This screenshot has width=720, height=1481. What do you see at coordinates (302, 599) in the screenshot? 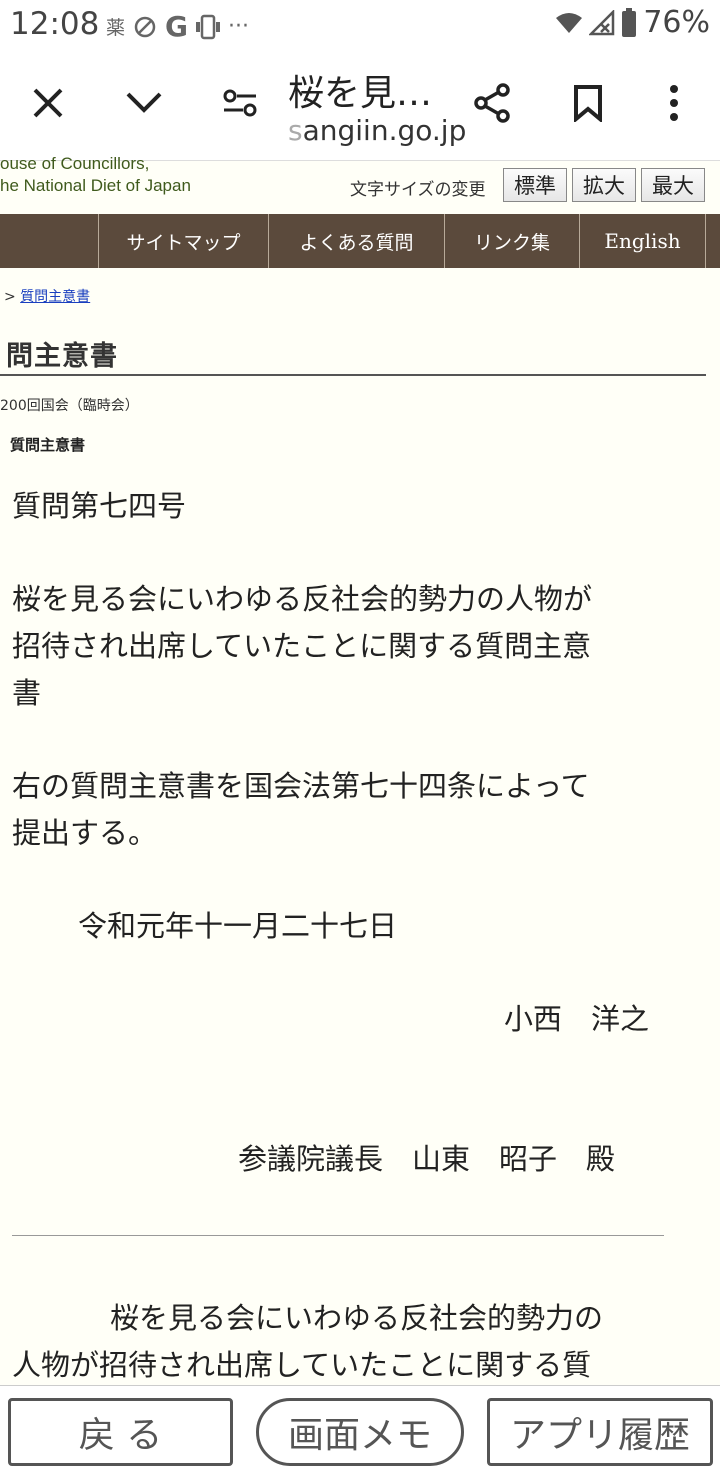
I see `question-title-line-1: 桜を見る会にいわゆる反社会的勢力の人物が` at bounding box center [302, 599].